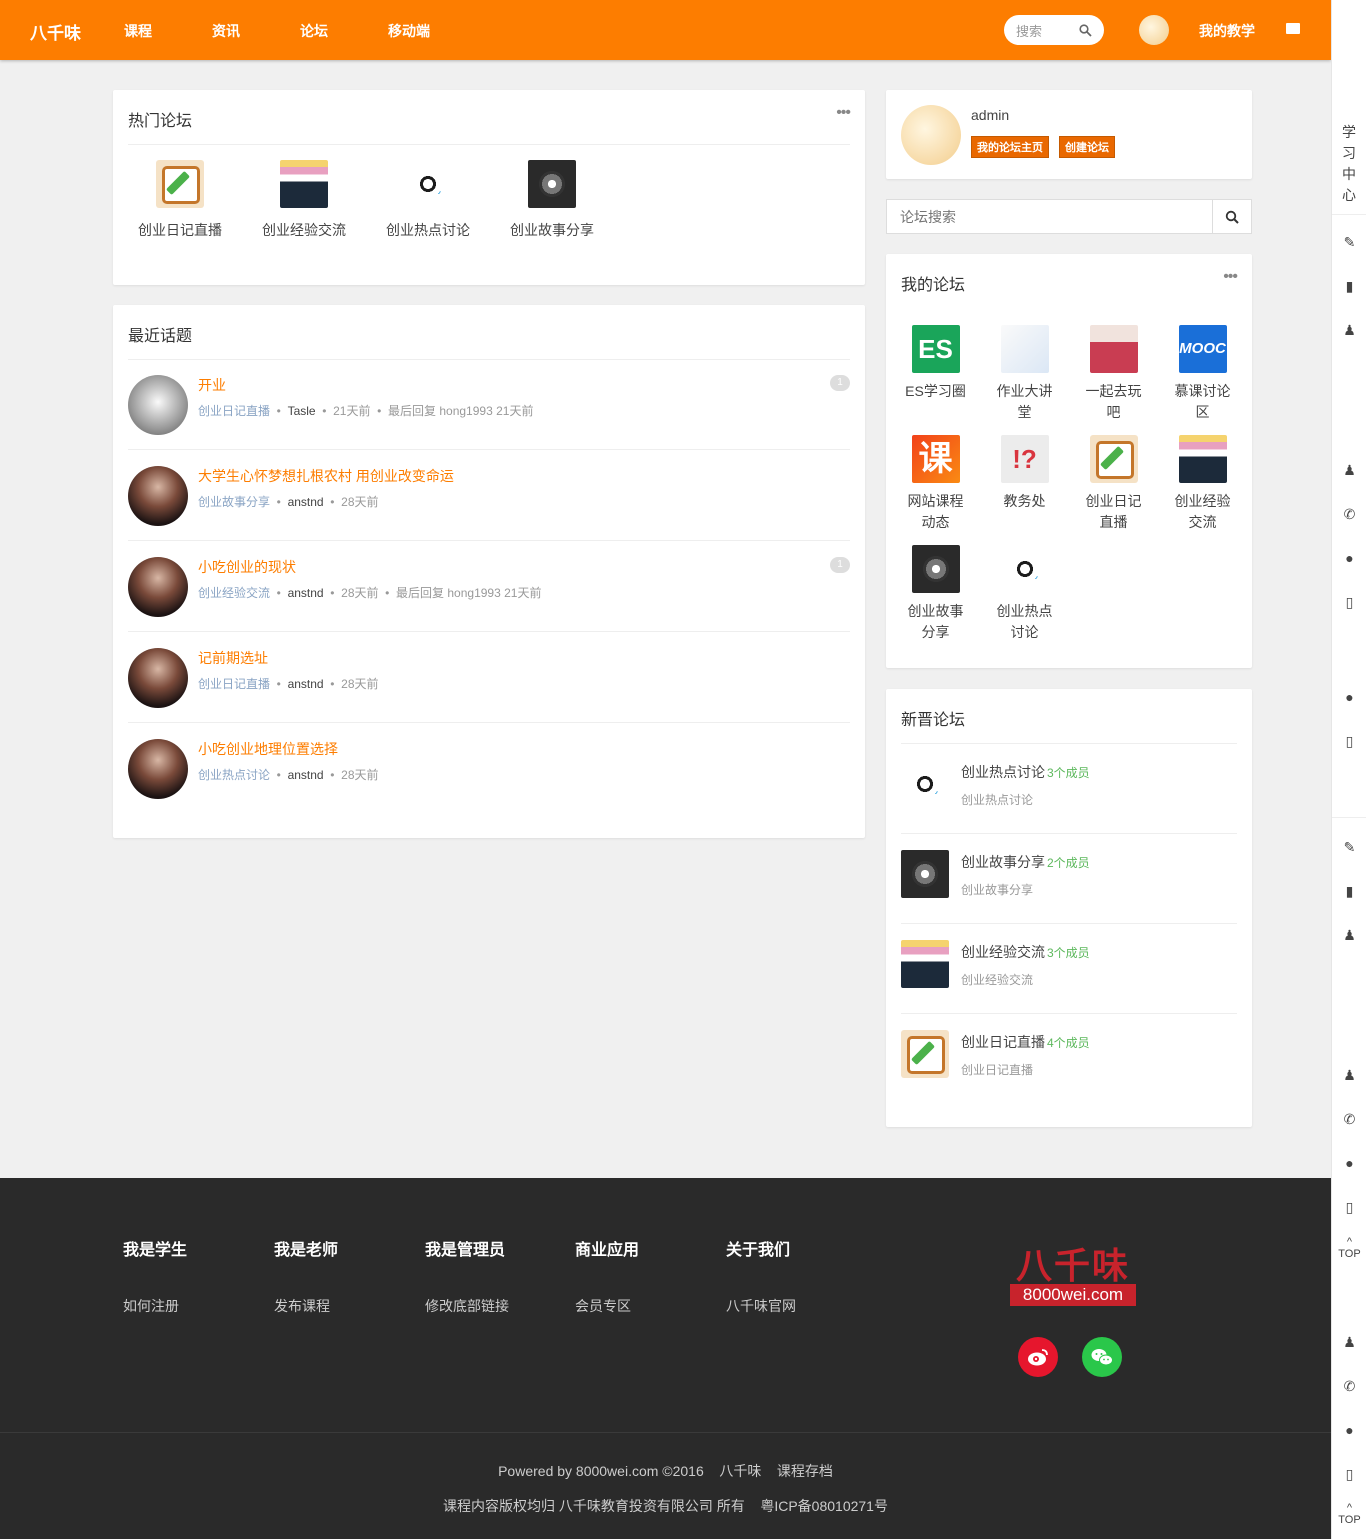 The image size is (1366, 1539). I want to click on search-icon, so click(1085, 30).